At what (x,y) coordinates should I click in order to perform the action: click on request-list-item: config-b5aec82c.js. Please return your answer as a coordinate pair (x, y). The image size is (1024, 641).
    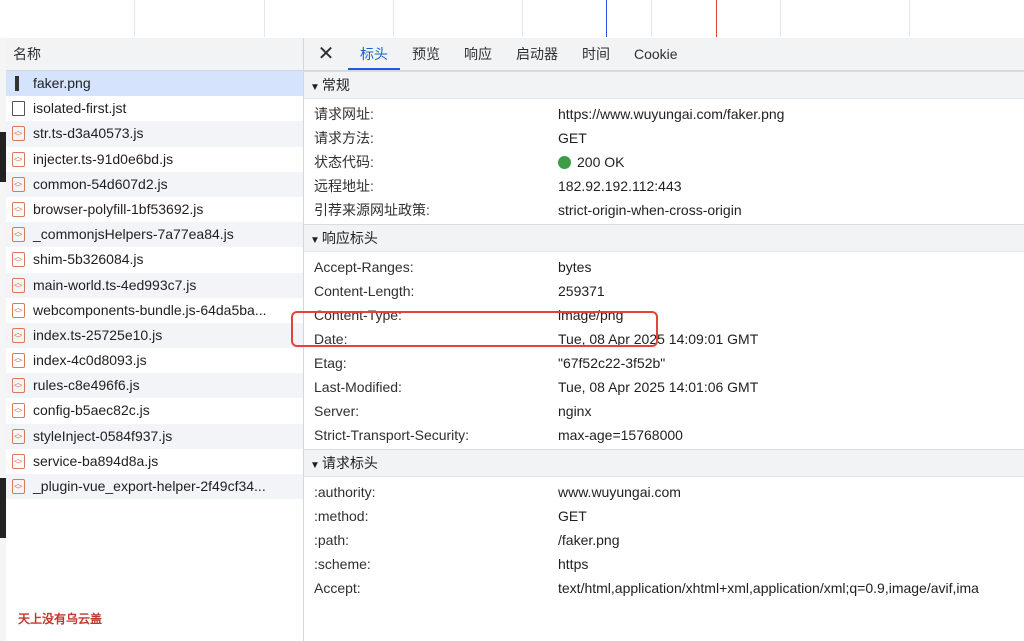
    Looking at the image, I should click on (154, 411).